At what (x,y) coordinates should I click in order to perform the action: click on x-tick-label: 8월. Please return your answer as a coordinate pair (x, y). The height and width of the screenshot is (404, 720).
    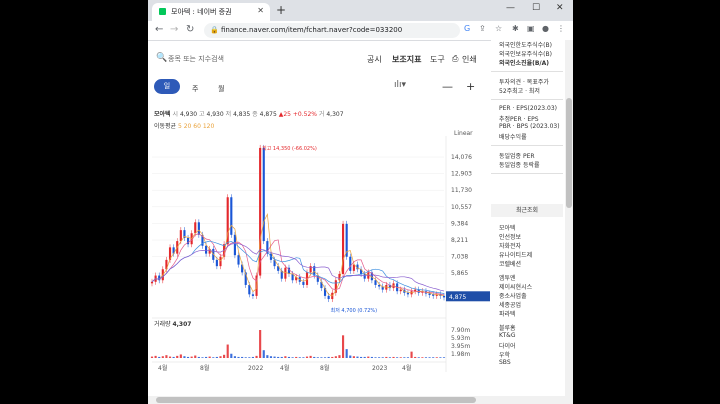
    Looking at the image, I should click on (324, 368).